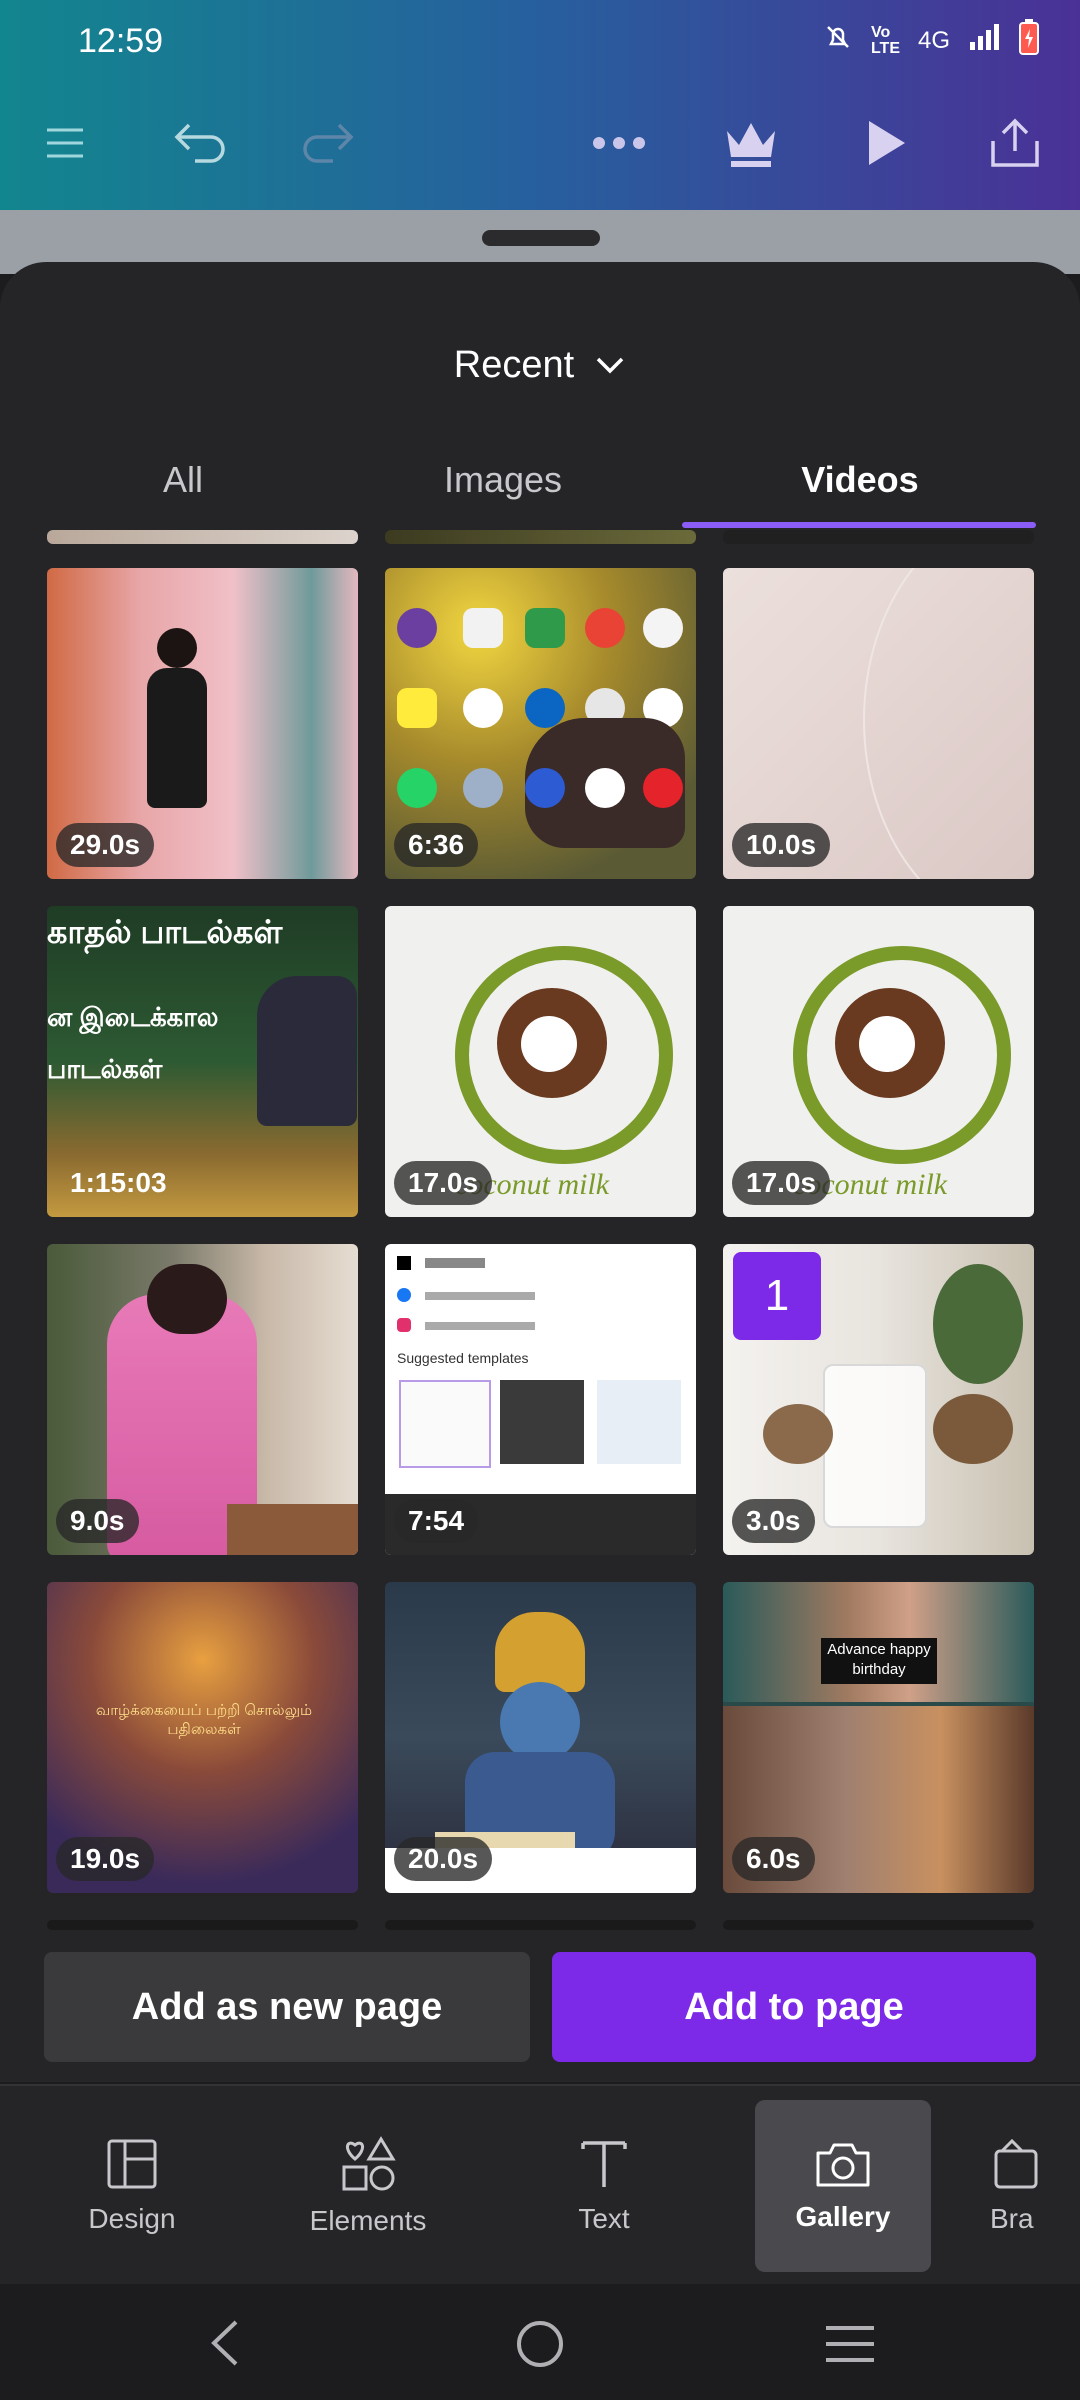 This screenshot has height=2400, width=1080. I want to click on nav-gallery: Gallery, so click(843, 2186).